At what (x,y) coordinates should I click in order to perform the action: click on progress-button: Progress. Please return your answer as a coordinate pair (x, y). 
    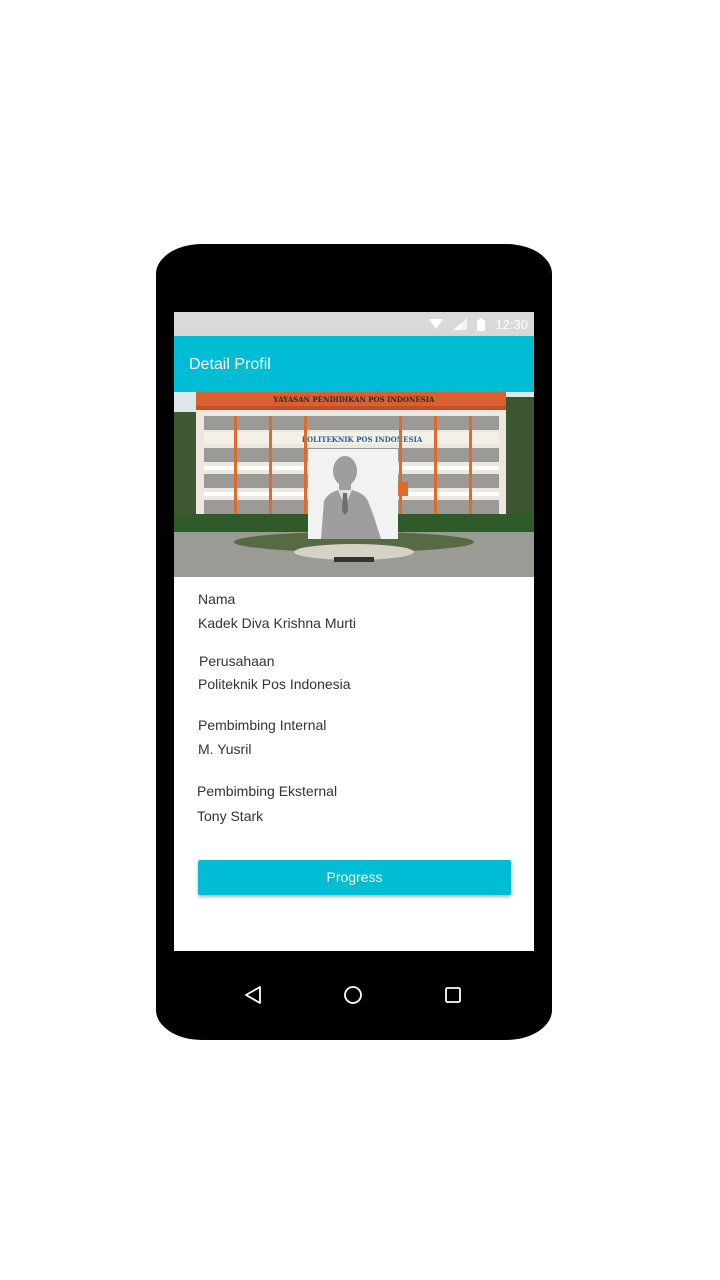
    Looking at the image, I should click on (354, 877).